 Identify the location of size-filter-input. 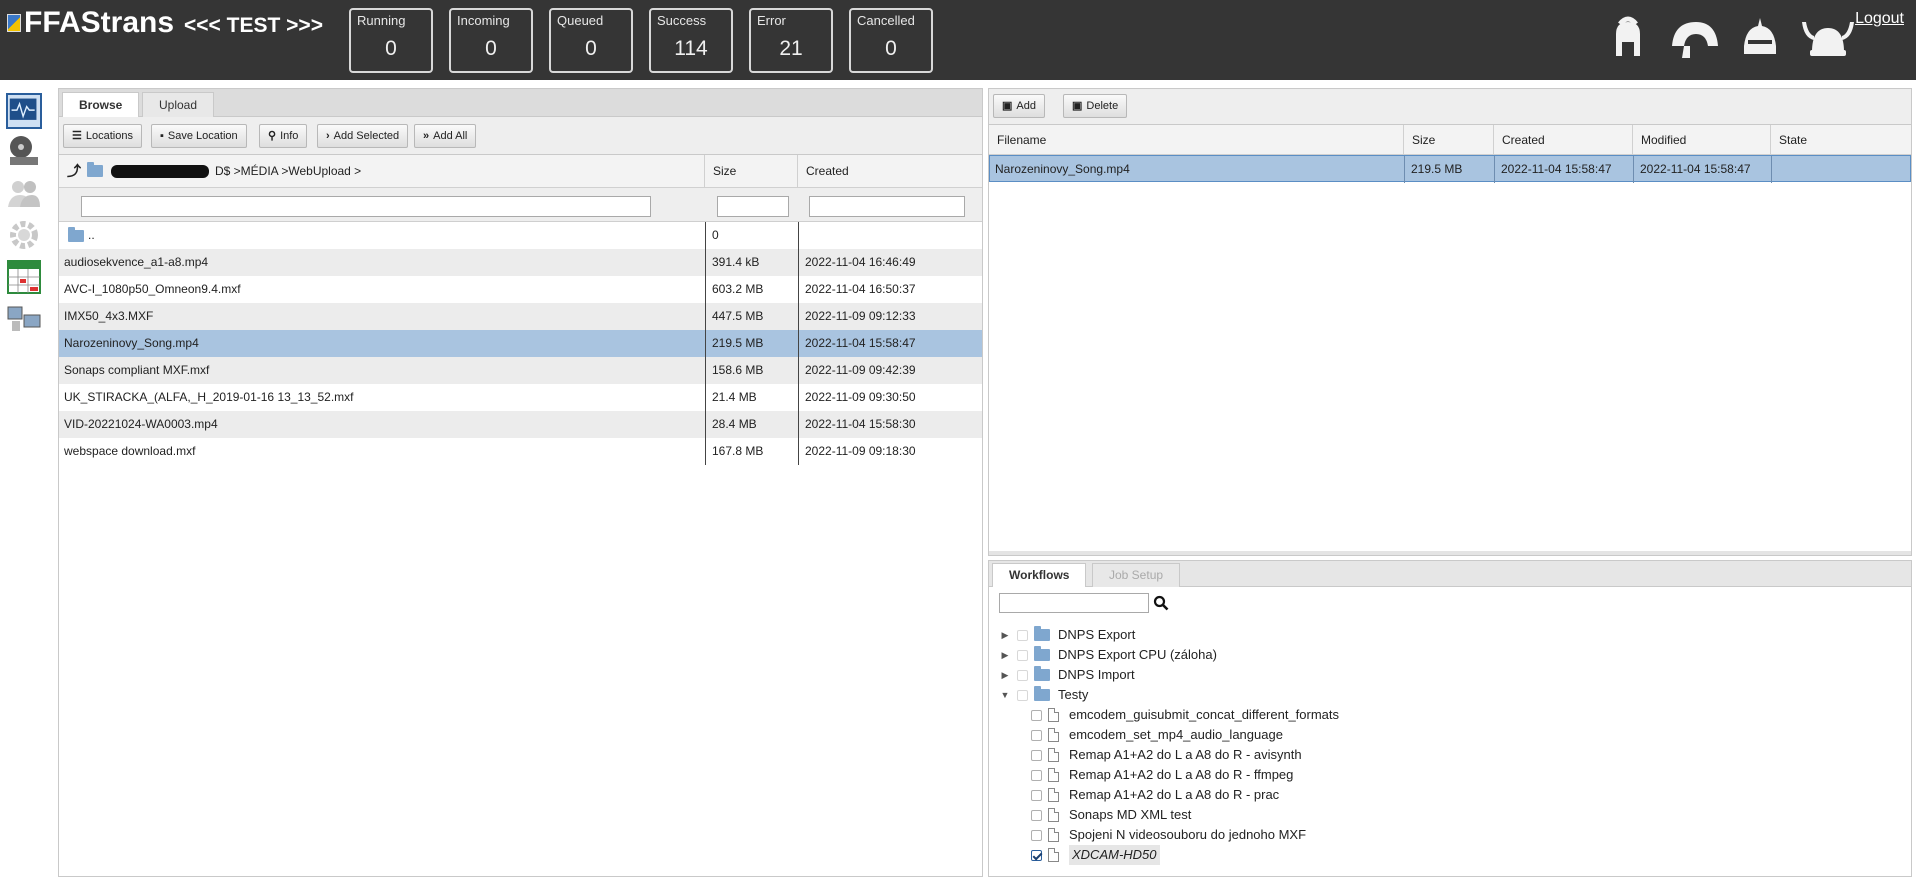
(753, 206).